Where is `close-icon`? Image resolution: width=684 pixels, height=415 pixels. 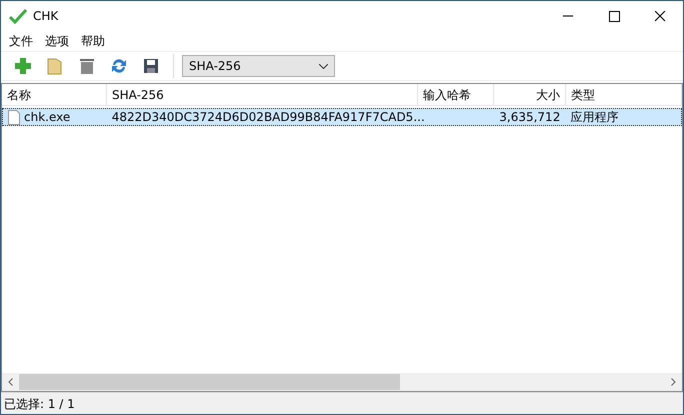 close-icon is located at coordinates (660, 16).